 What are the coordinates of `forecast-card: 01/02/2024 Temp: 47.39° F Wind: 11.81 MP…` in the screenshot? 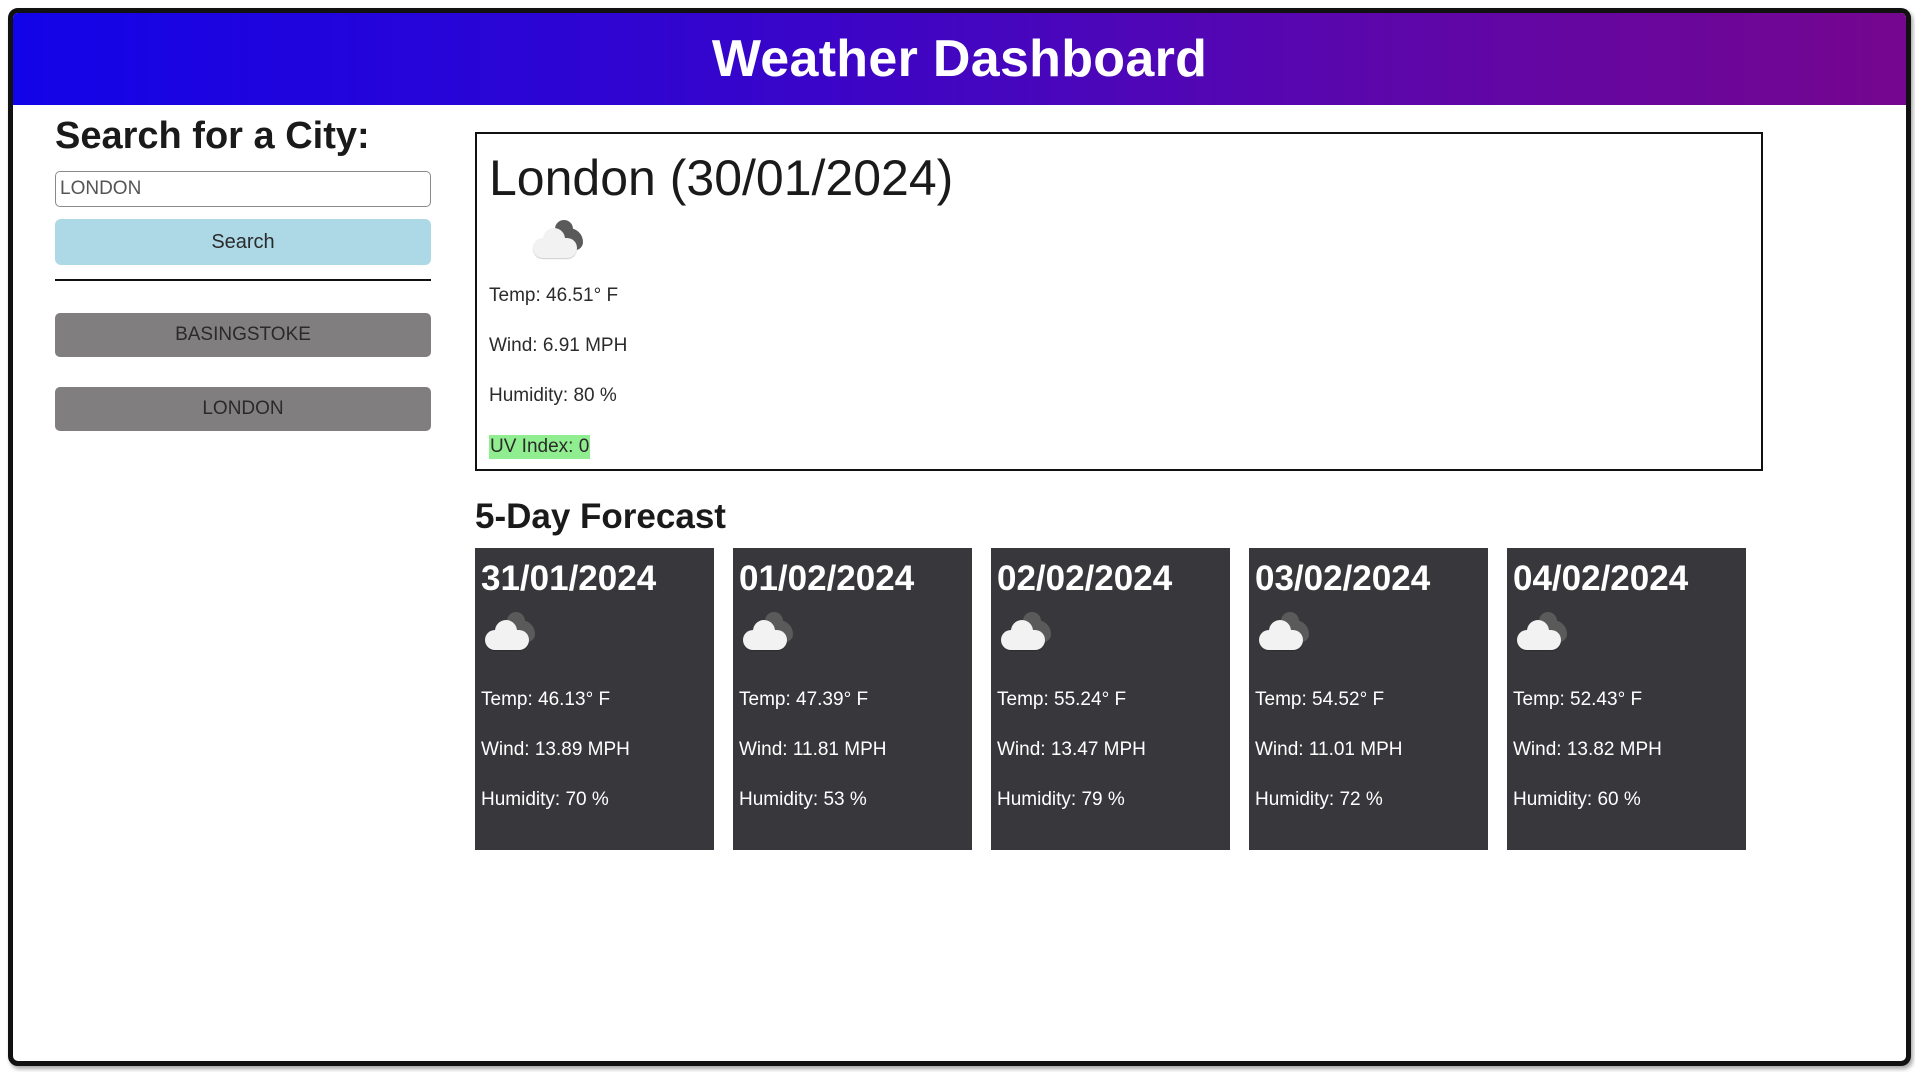 It's located at (852, 699).